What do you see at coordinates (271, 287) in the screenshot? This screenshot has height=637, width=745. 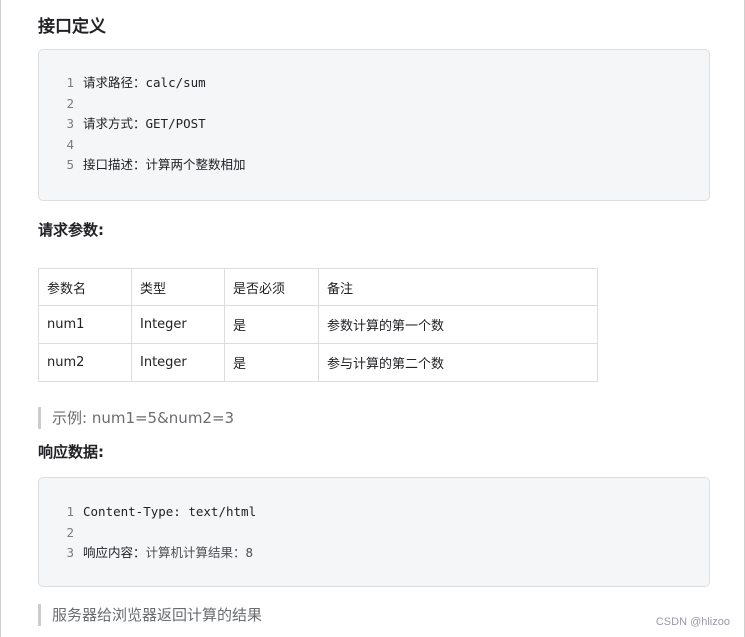 I see `column-header: 是否必须` at bounding box center [271, 287].